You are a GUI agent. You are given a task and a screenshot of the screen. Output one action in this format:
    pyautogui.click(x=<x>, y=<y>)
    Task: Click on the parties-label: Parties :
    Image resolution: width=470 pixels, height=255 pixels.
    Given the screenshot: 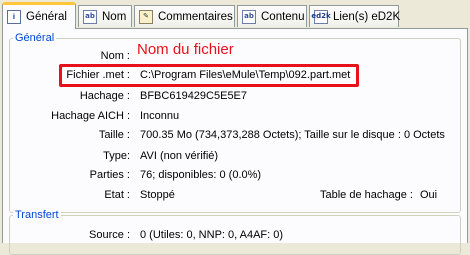 What is the action you would take?
    pyautogui.click(x=109, y=175)
    